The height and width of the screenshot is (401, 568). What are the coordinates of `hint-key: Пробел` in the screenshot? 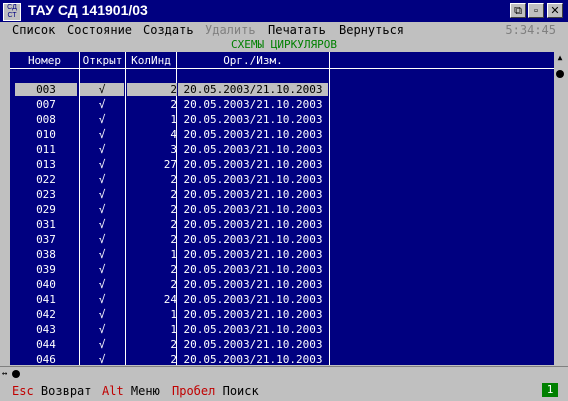 It's located at (194, 391).